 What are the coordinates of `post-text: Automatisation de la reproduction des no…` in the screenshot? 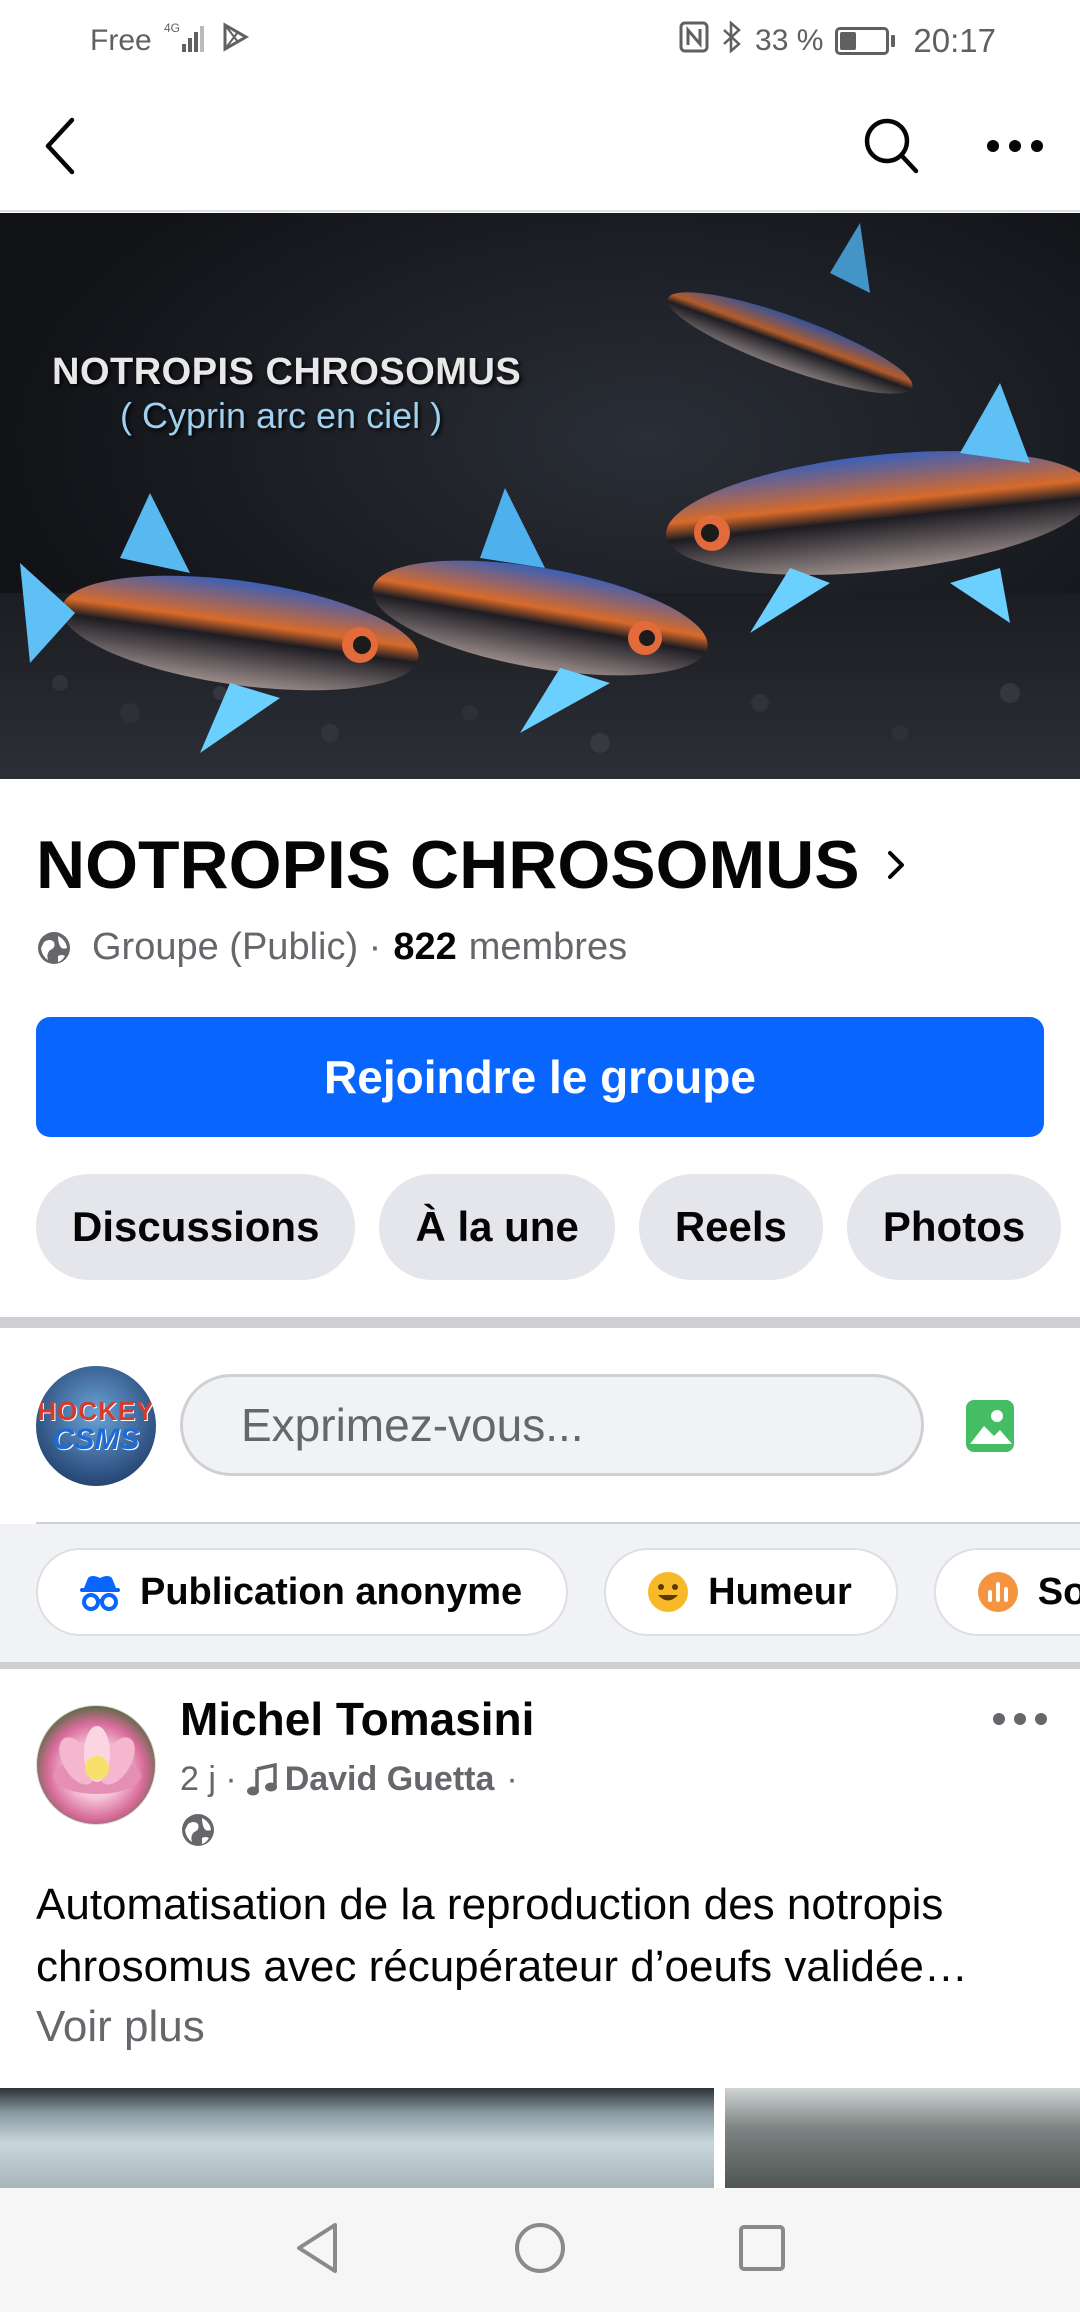 It's located at (502, 1935).